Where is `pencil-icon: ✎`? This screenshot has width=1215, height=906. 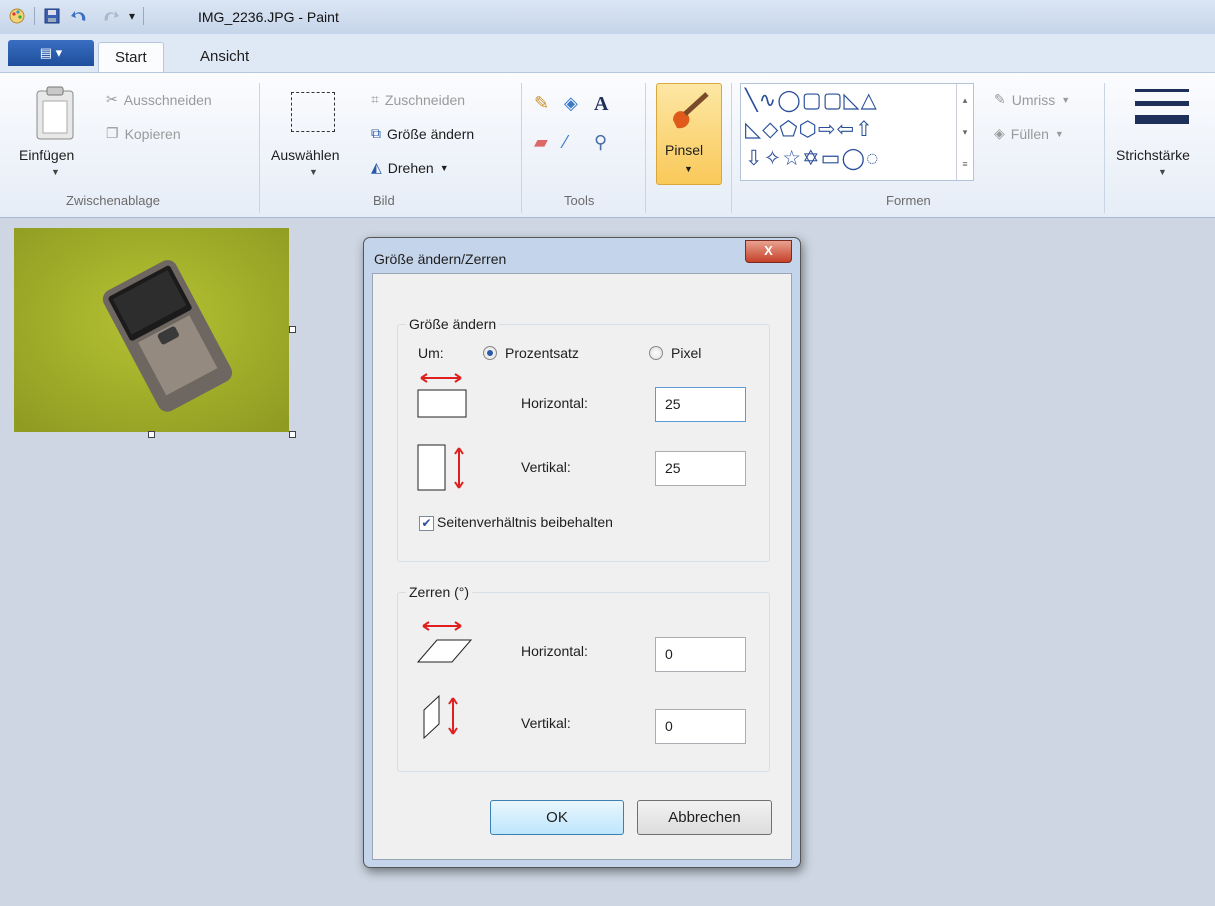 pencil-icon: ✎ is located at coordinates (549, 104).